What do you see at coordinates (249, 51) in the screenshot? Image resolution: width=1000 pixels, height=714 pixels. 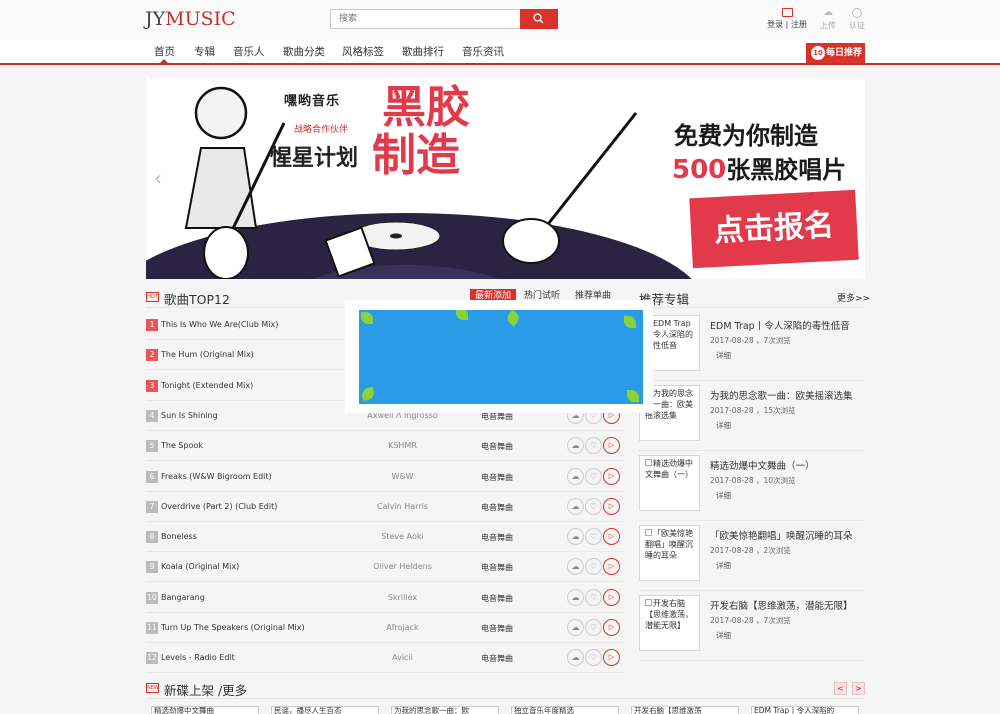 I see `nav-musicians: 音乐人` at bounding box center [249, 51].